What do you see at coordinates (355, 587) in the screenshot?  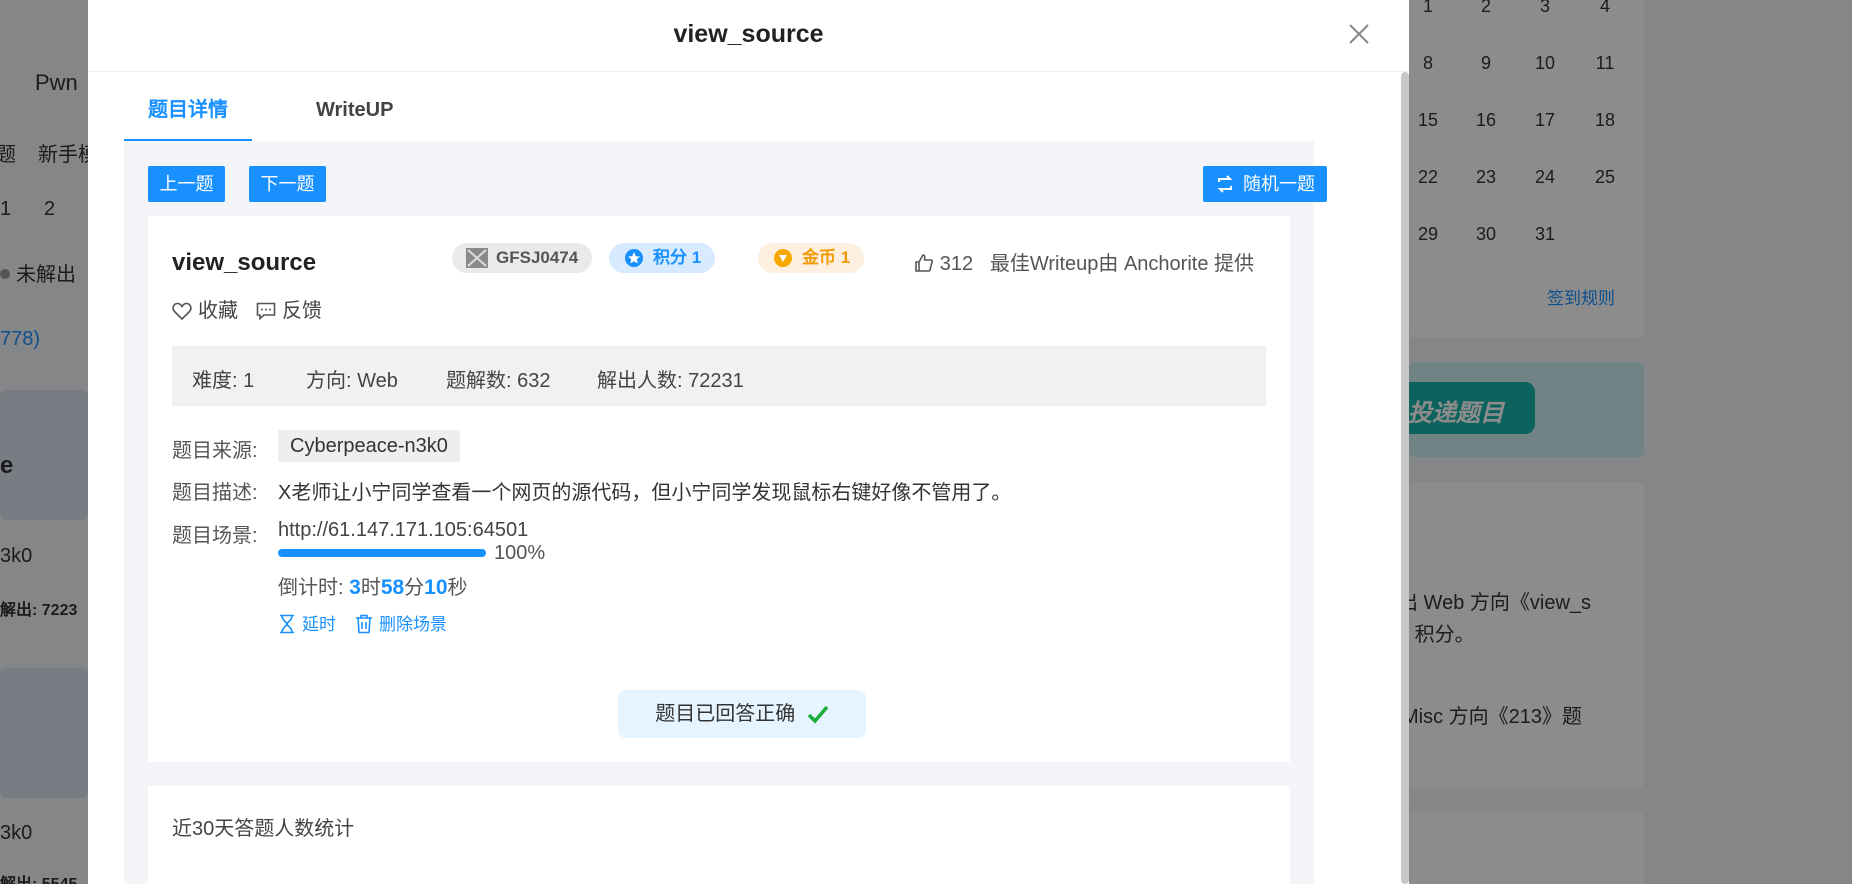 I see `countdown-hours: 3` at bounding box center [355, 587].